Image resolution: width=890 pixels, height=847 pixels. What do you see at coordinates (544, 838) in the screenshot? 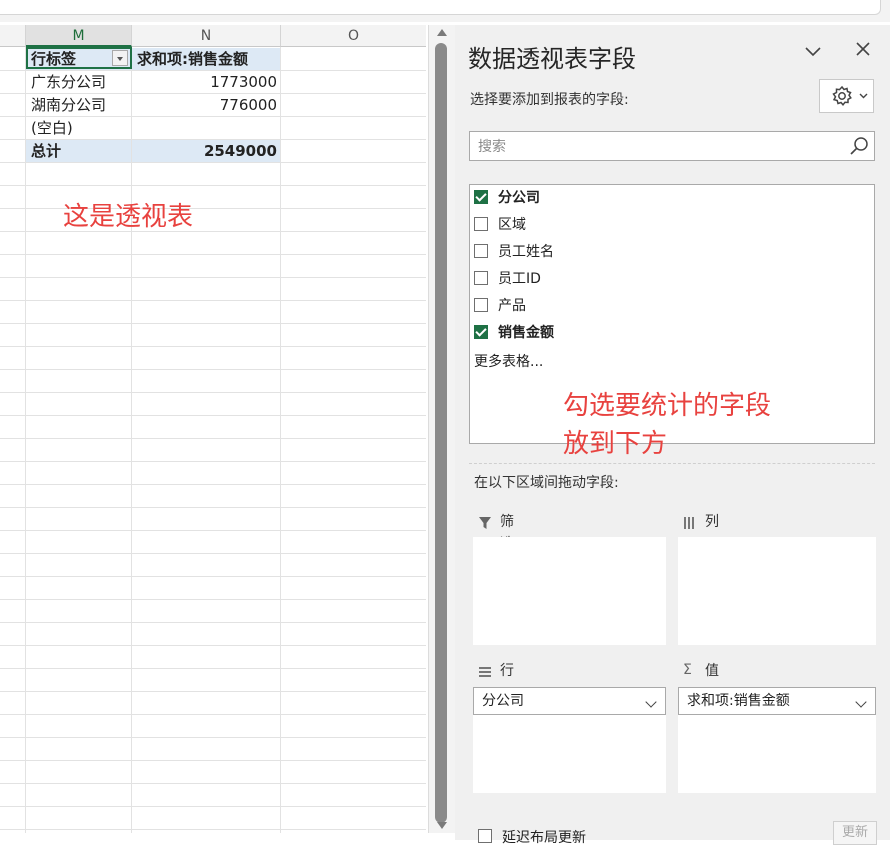
I see `defer-label: 延迟布局更新` at bounding box center [544, 838].